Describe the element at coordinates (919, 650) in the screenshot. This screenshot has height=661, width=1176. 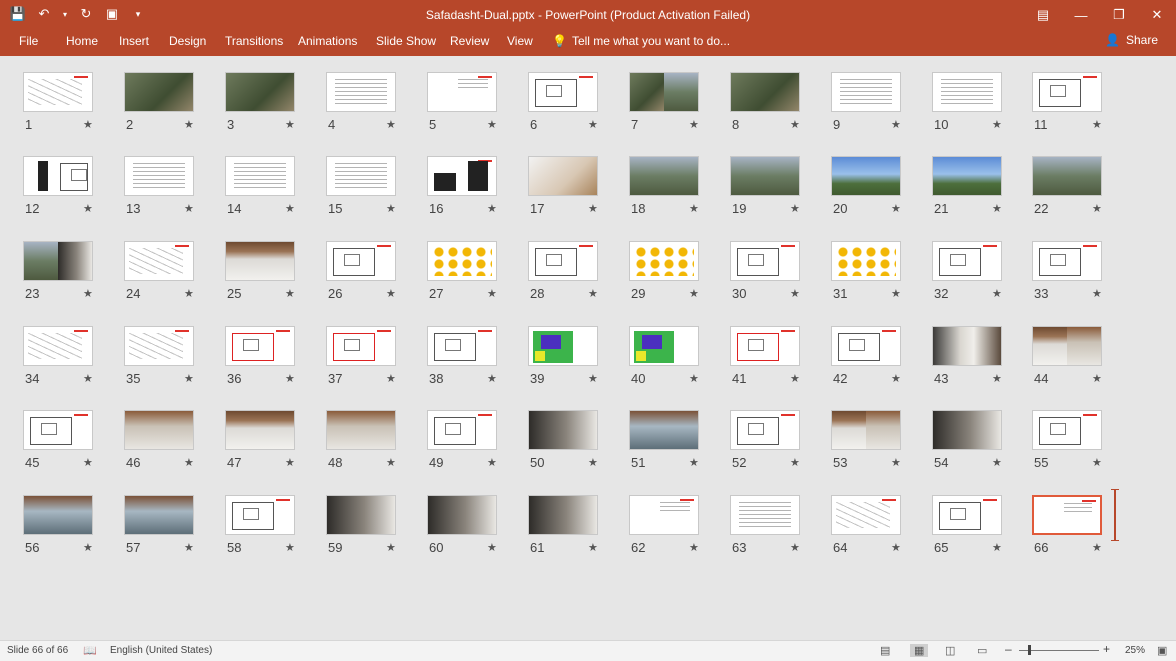
I see `slide-sorter-view-icon: ▦` at that location.